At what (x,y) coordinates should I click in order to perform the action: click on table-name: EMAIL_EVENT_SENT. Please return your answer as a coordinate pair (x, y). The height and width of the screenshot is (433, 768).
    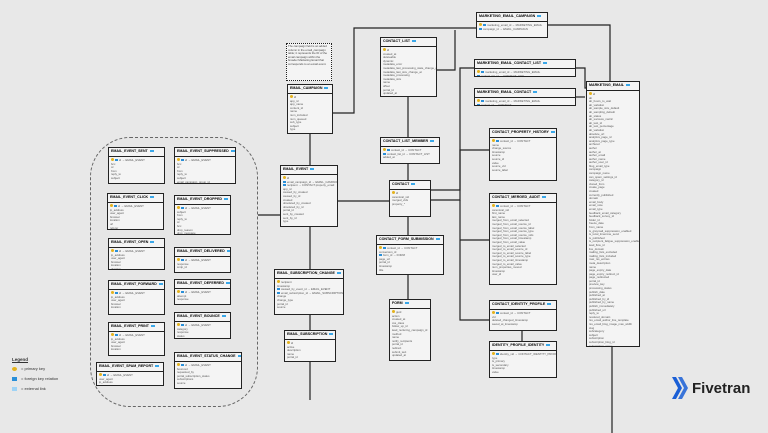
    Looking at the image, I should click on (129, 151).